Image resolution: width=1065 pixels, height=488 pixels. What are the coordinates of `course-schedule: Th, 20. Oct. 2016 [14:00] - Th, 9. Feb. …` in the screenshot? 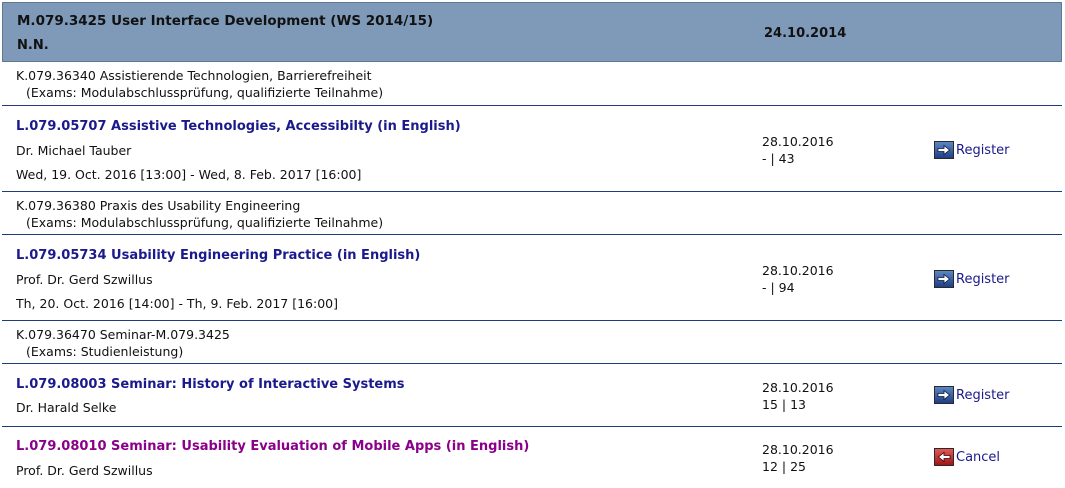 It's located at (177, 303).